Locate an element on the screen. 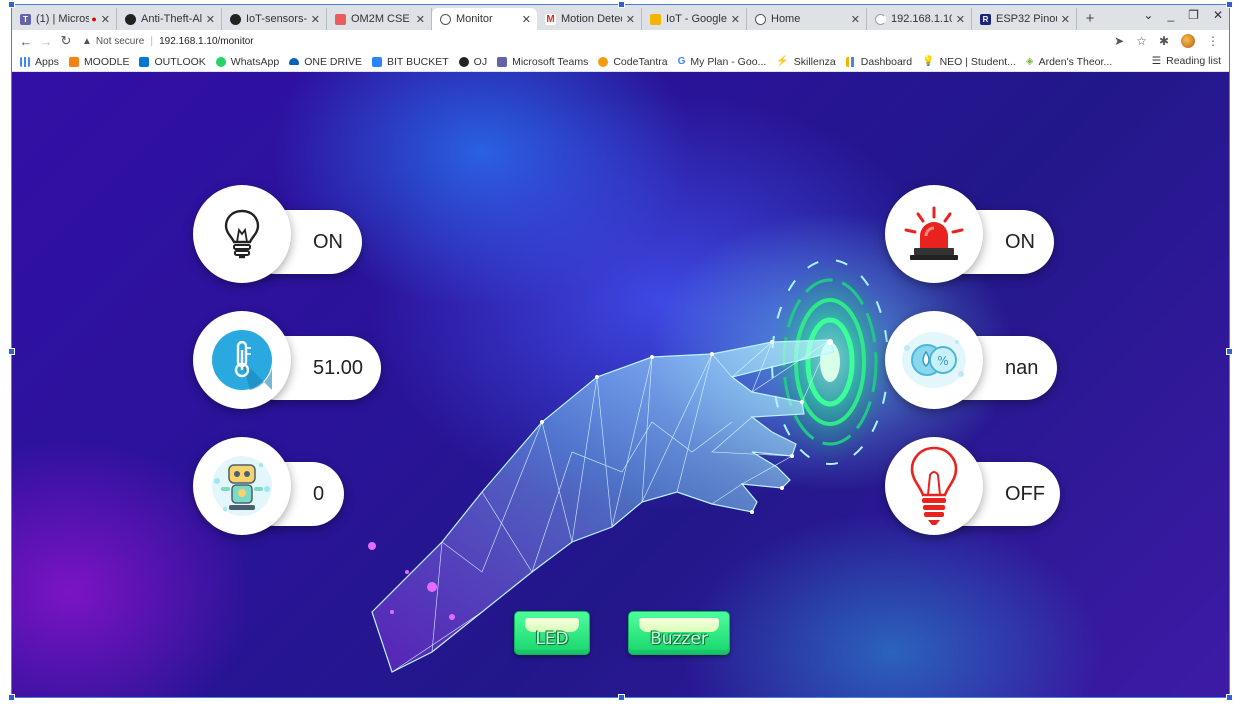 The width and height of the screenshot is (1252, 712). motion-bubble is located at coordinates (242, 486).